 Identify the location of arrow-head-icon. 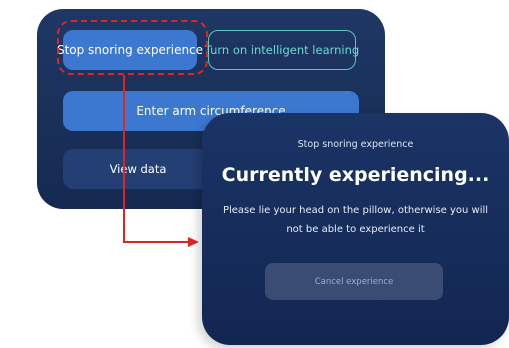
(193, 242).